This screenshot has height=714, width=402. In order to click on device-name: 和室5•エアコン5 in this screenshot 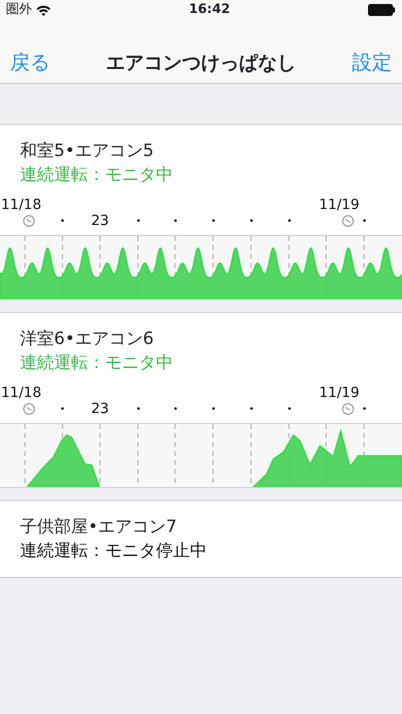, I will do `click(87, 151)`.